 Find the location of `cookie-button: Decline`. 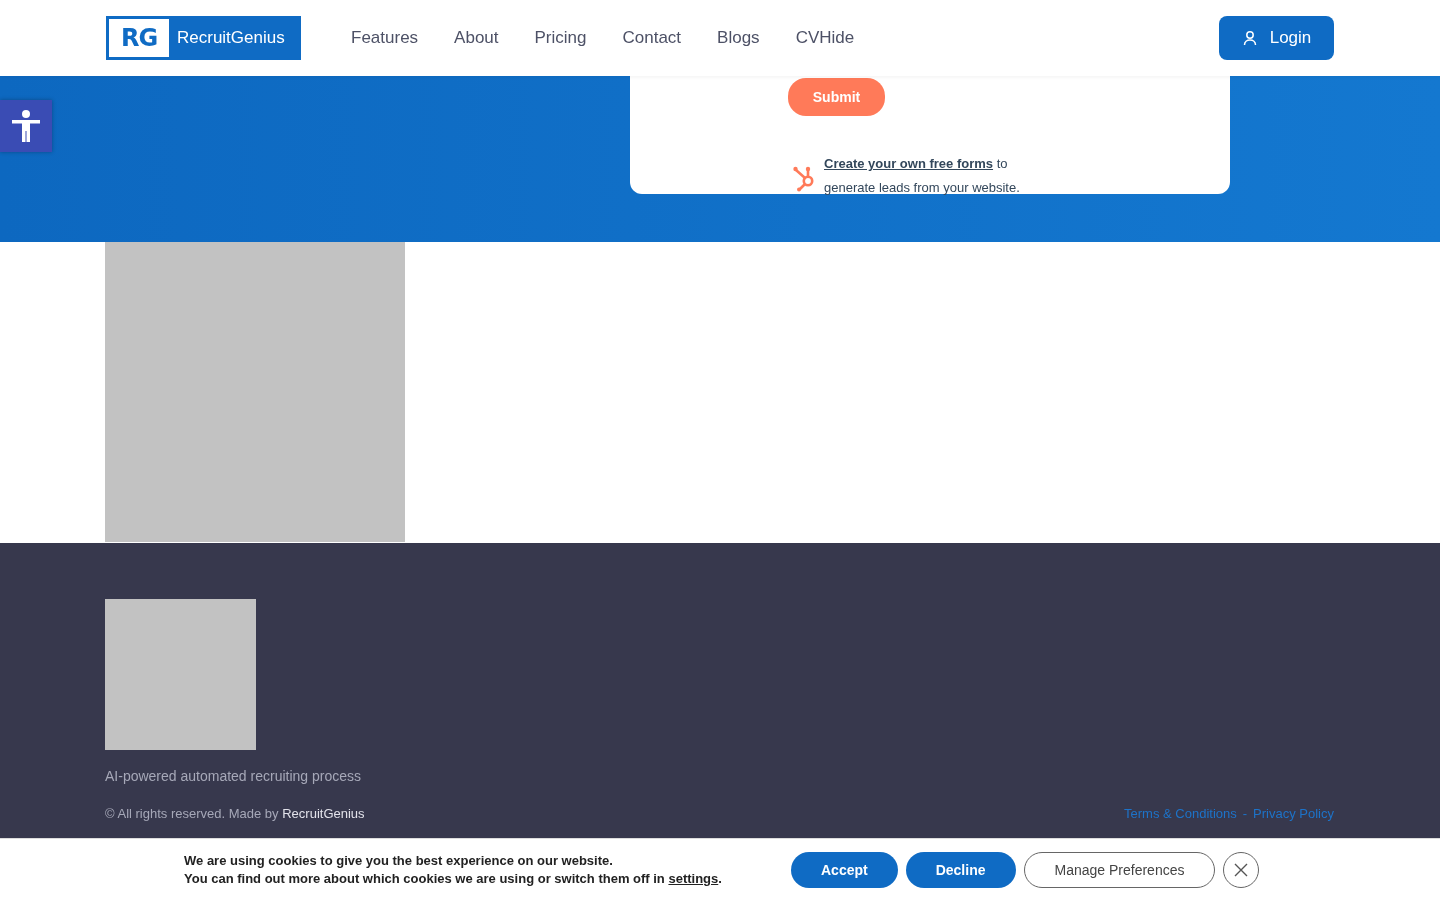

cookie-button: Decline is located at coordinates (960, 869).